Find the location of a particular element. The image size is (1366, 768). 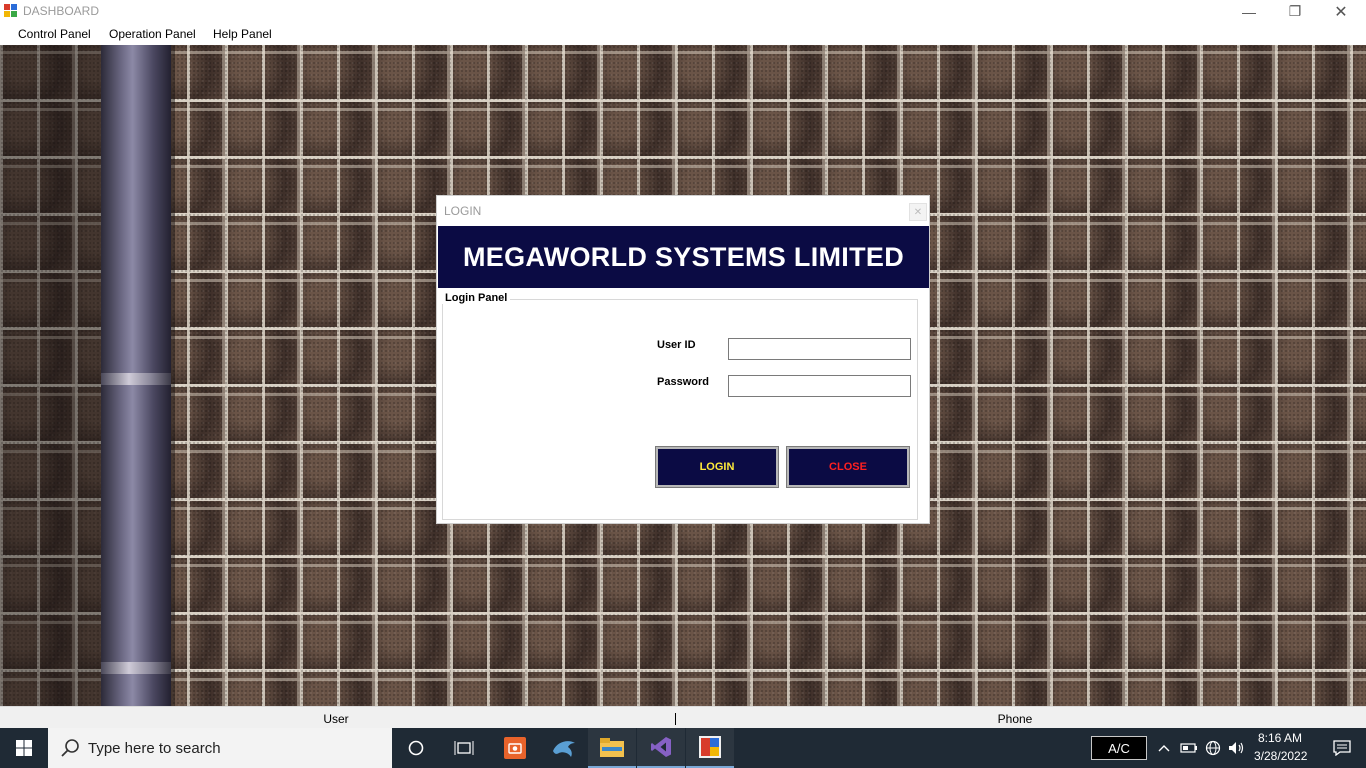

user-id-label: User ID is located at coordinates (676, 345).